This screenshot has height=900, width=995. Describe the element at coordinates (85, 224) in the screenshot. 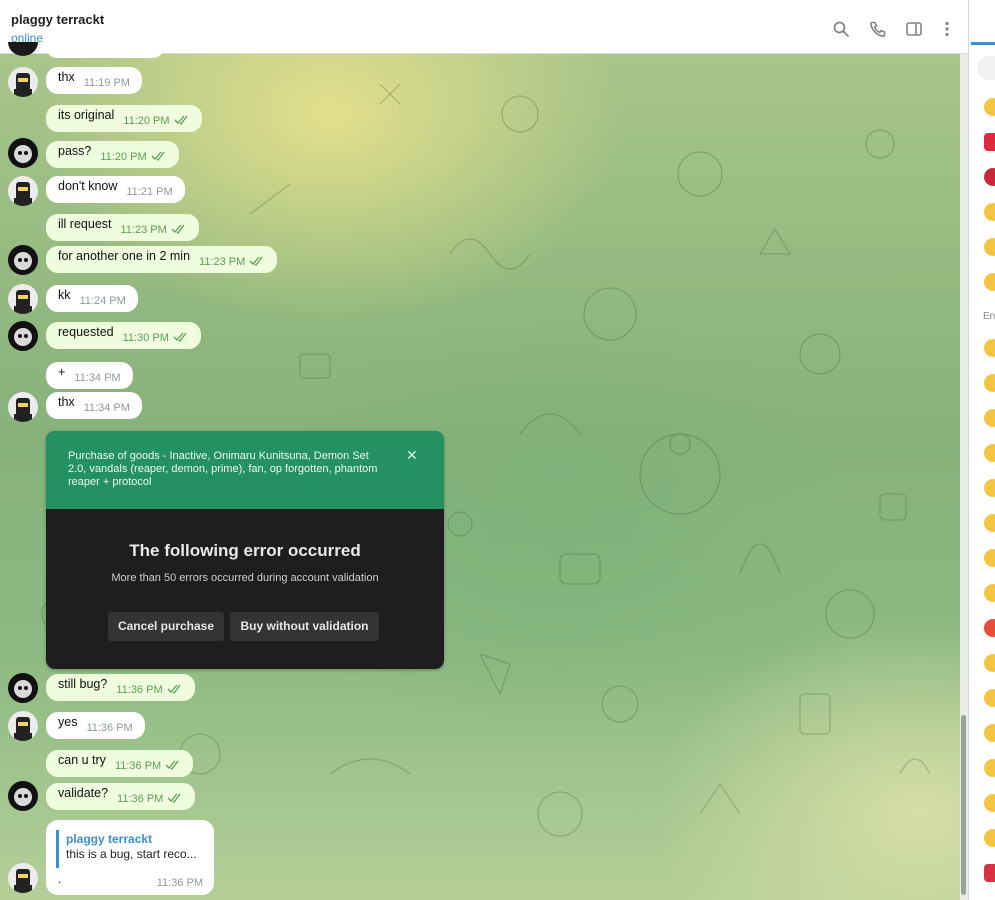

I see `message-text: ill request` at that location.